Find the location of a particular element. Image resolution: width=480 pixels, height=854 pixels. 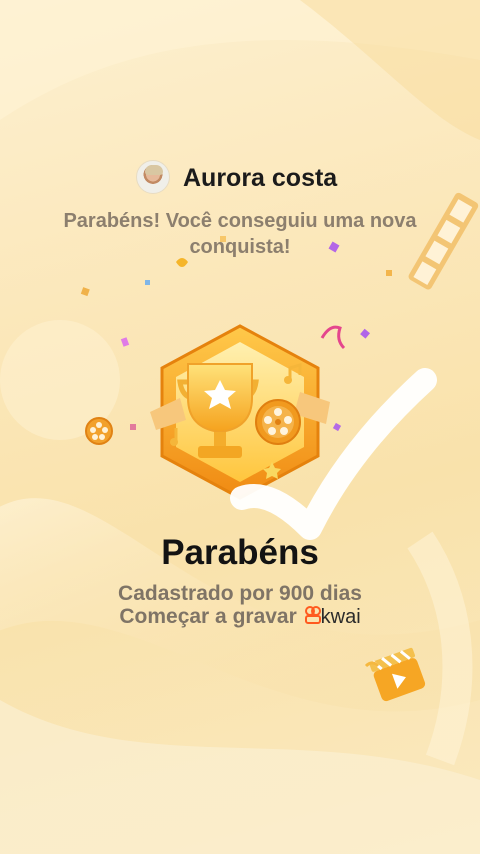

kwai-brand: kwai is located at coordinates (340, 616).